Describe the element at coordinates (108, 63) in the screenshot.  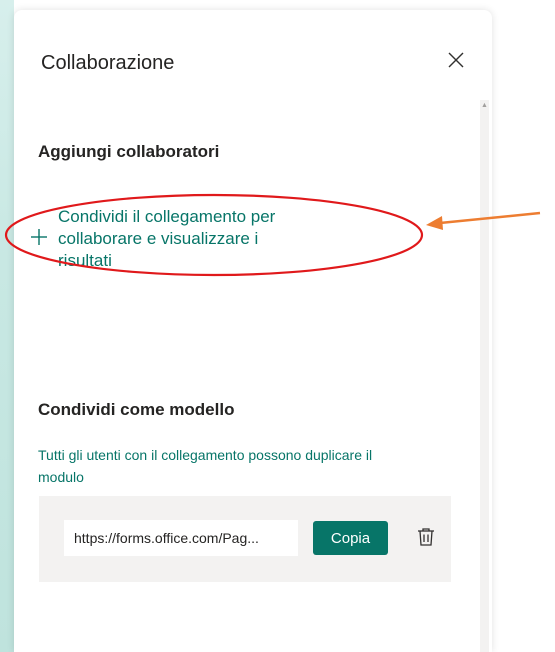
I see `panel-title: Collaborazione` at that location.